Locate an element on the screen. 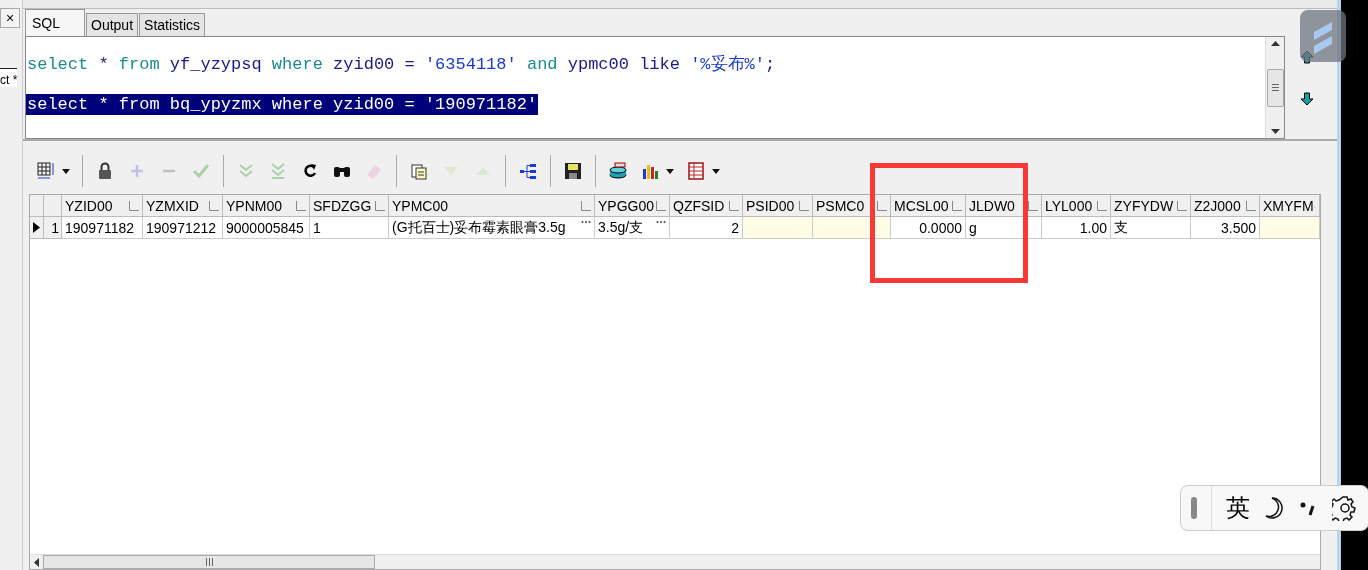 Image resolution: width=1368 pixels, height=570 pixels. table-cell: 0.0000 is located at coordinates (928, 228).